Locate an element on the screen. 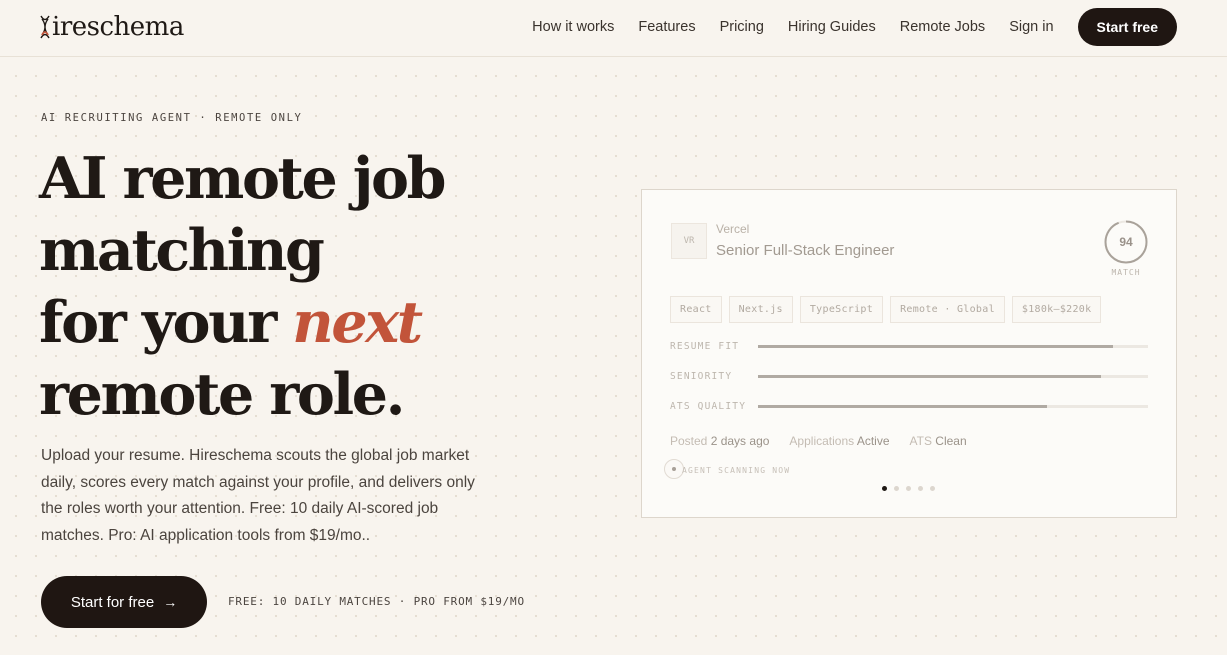  tag-nextjs: Next.js is located at coordinates (760, 309).